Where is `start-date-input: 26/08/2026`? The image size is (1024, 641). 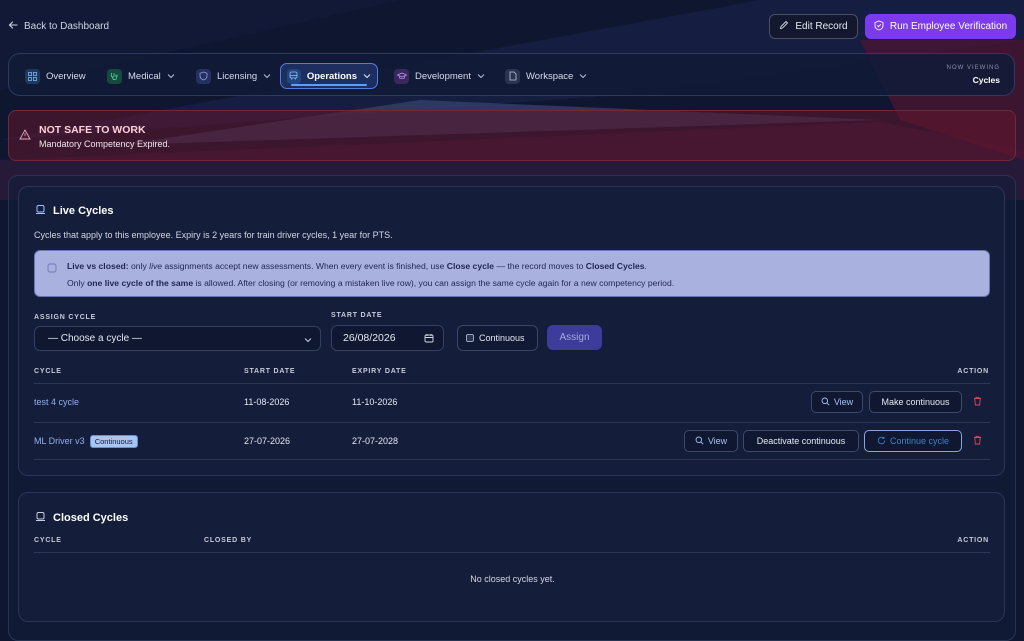
start-date-input: 26/08/2026 is located at coordinates (387, 338).